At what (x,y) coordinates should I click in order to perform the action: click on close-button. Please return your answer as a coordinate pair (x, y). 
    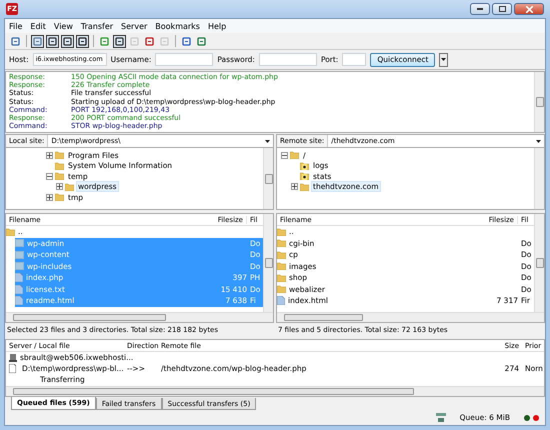
    Looking at the image, I should click on (529, 9).